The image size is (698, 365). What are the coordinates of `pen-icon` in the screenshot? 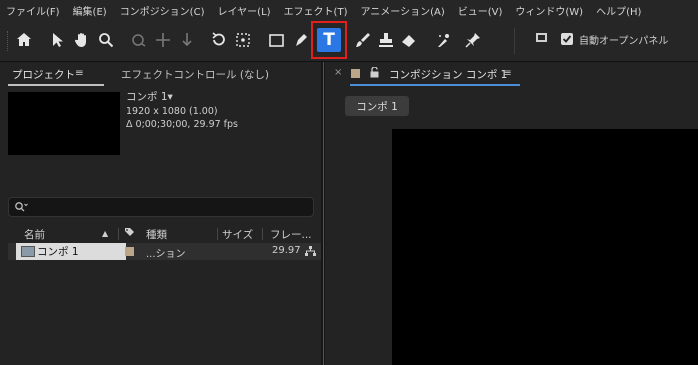 It's located at (301, 40).